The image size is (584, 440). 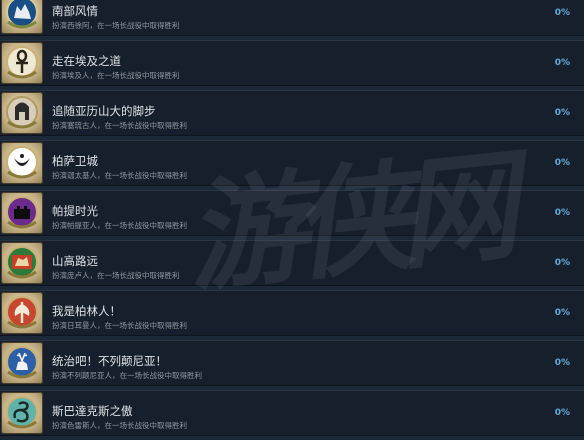 I want to click on achievement-description: 扮演日耳曼人，在一场长战役中取得胜利, so click(x=119, y=325).